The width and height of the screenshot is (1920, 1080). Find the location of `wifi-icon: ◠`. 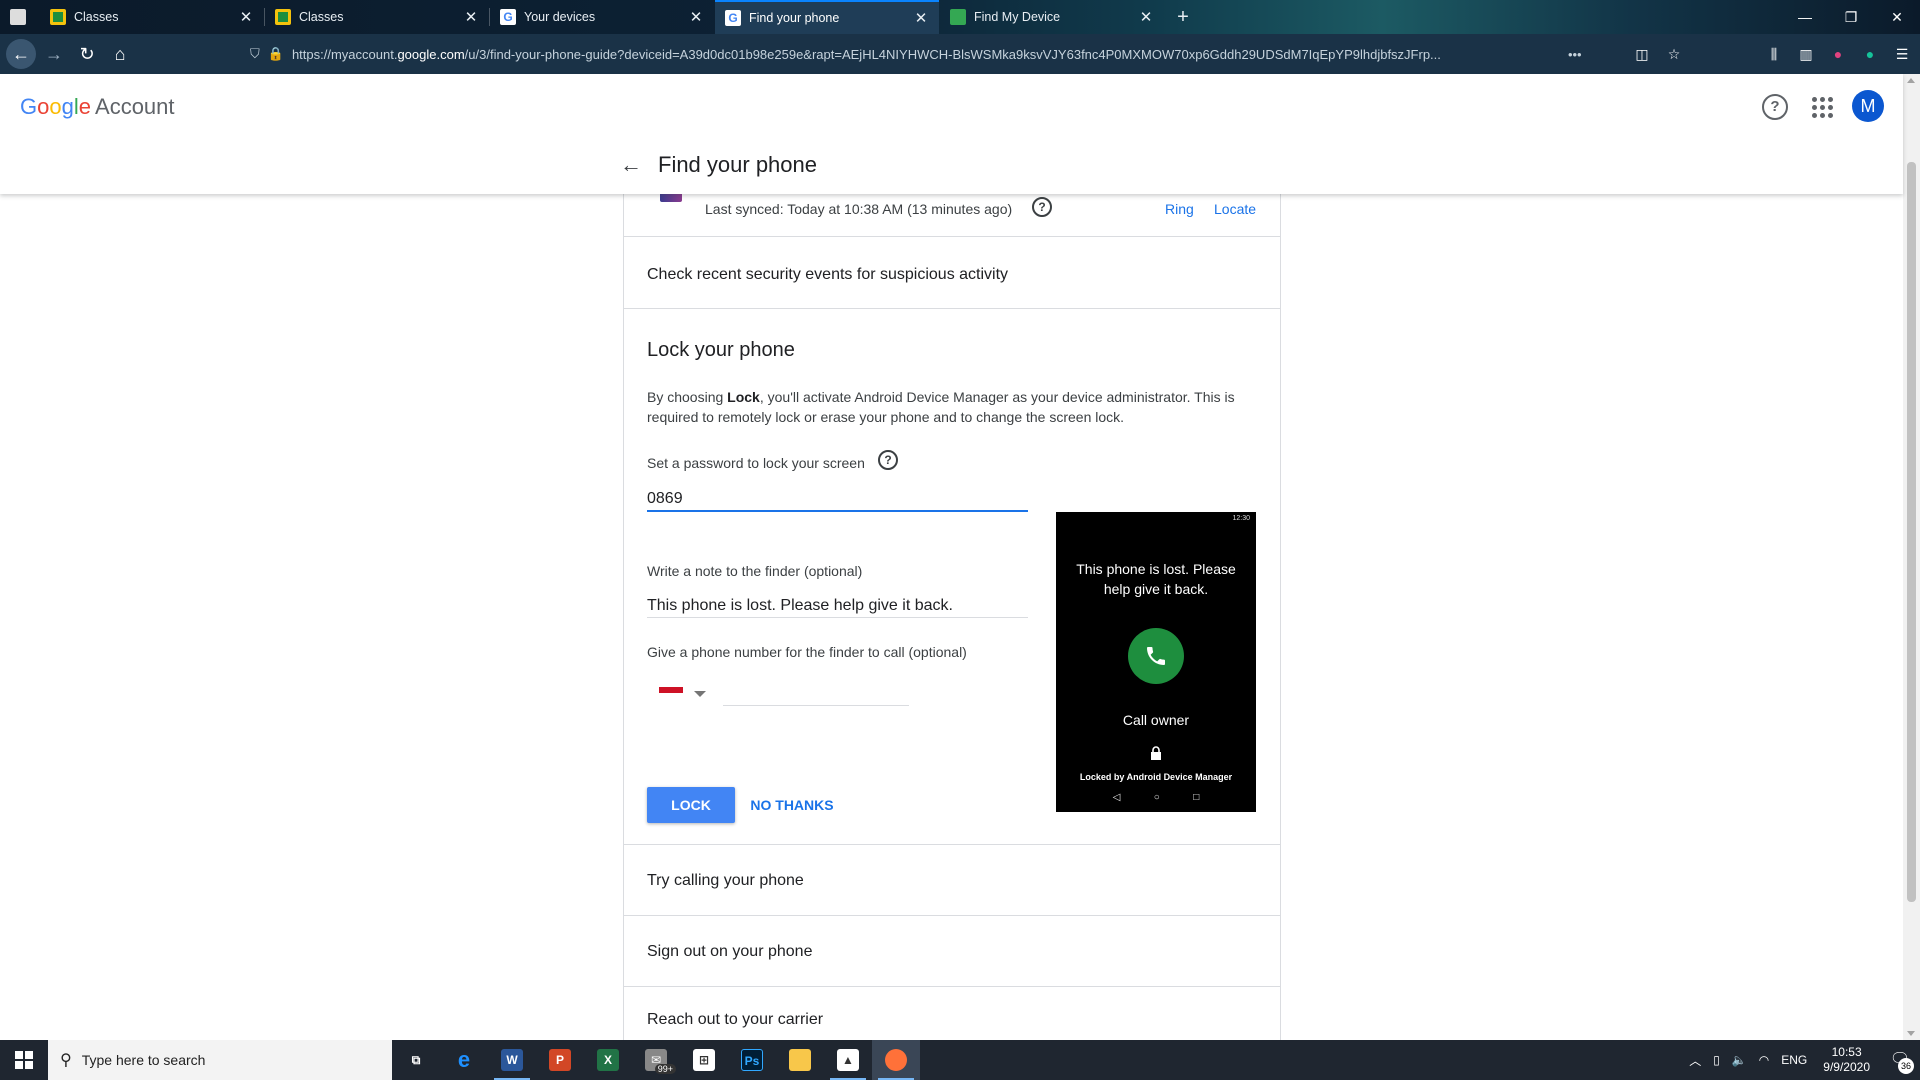

wifi-icon: ◠ is located at coordinates (1764, 1060).